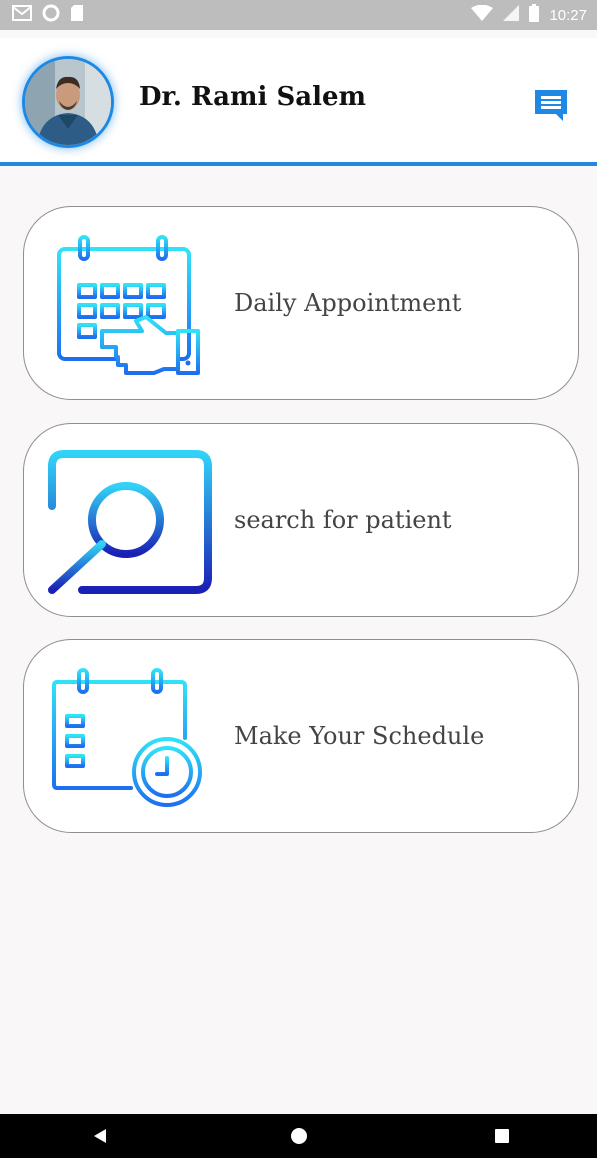 The height and width of the screenshot is (1158, 597). What do you see at coordinates (77, 15) in the screenshot?
I see `sd-card-icon` at bounding box center [77, 15].